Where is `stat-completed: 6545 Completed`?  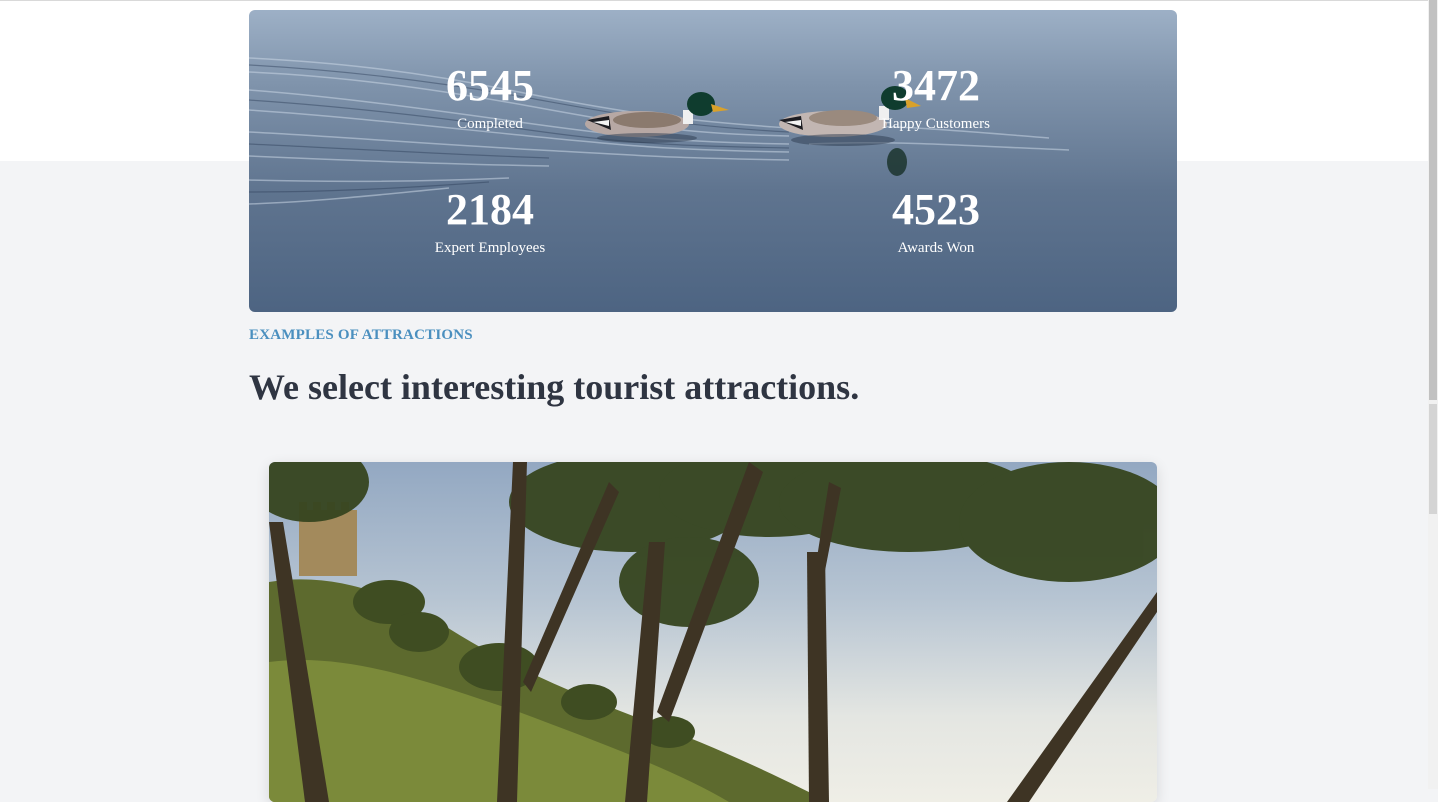
stat-completed: 6545 Completed is located at coordinates (490, 98).